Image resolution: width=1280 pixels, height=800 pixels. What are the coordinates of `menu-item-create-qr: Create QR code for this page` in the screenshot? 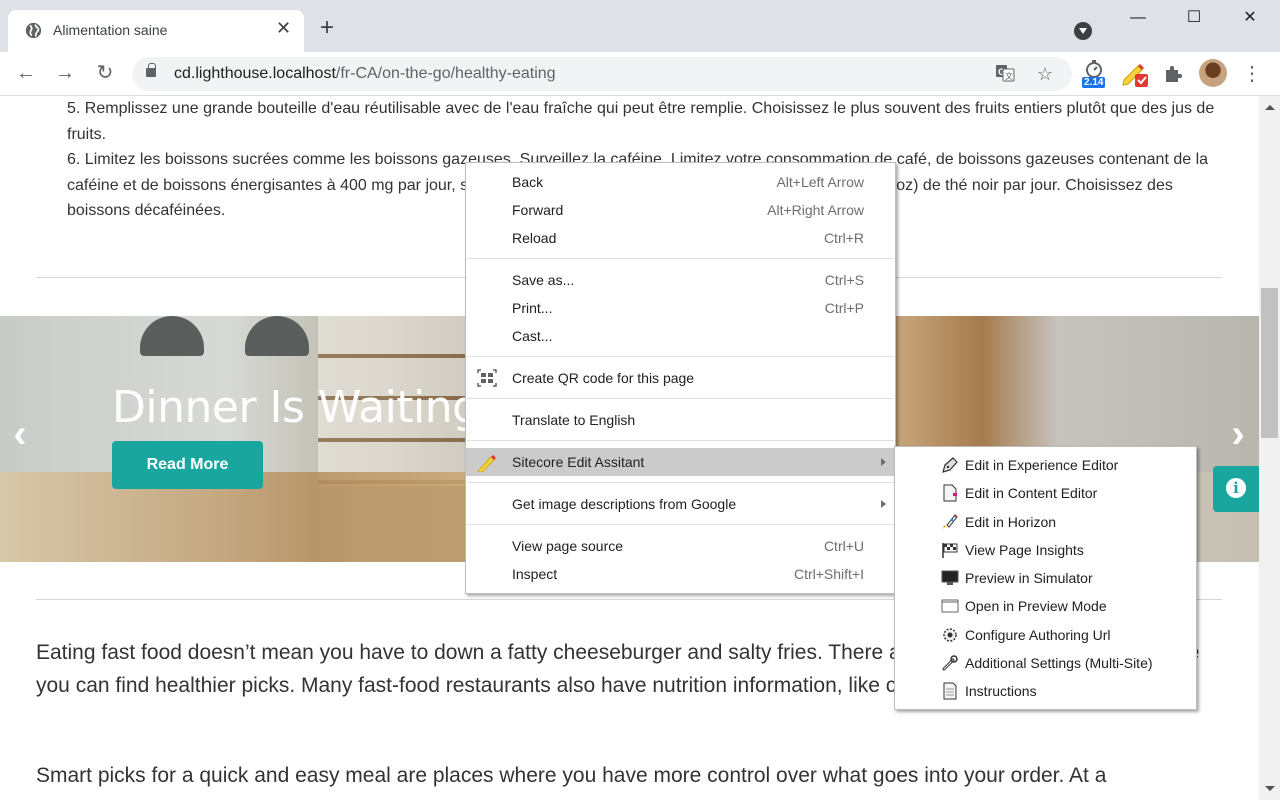 It's located at (680, 378).